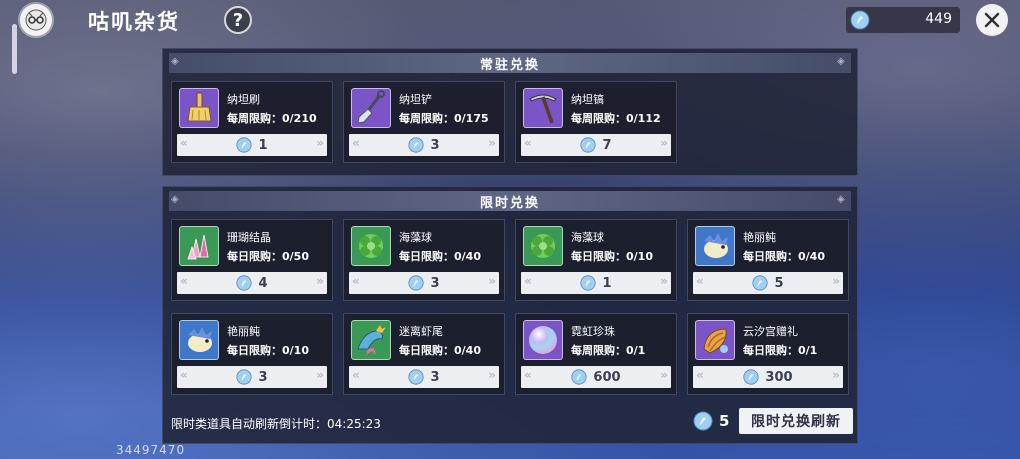 This screenshot has width=1020, height=459. I want to click on item-purchase-limit: 每周限购：0/112, so click(616, 118).